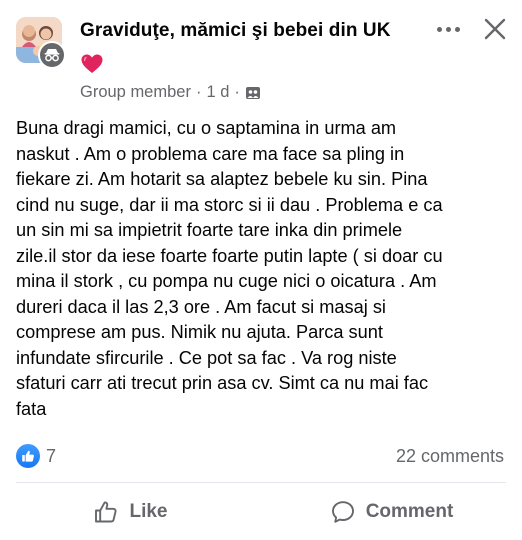  What do you see at coordinates (235, 31) in the screenshot?
I see `group-name-link: Graviduţe, mămici şi bebei din UK` at bounding box center [235, 31].